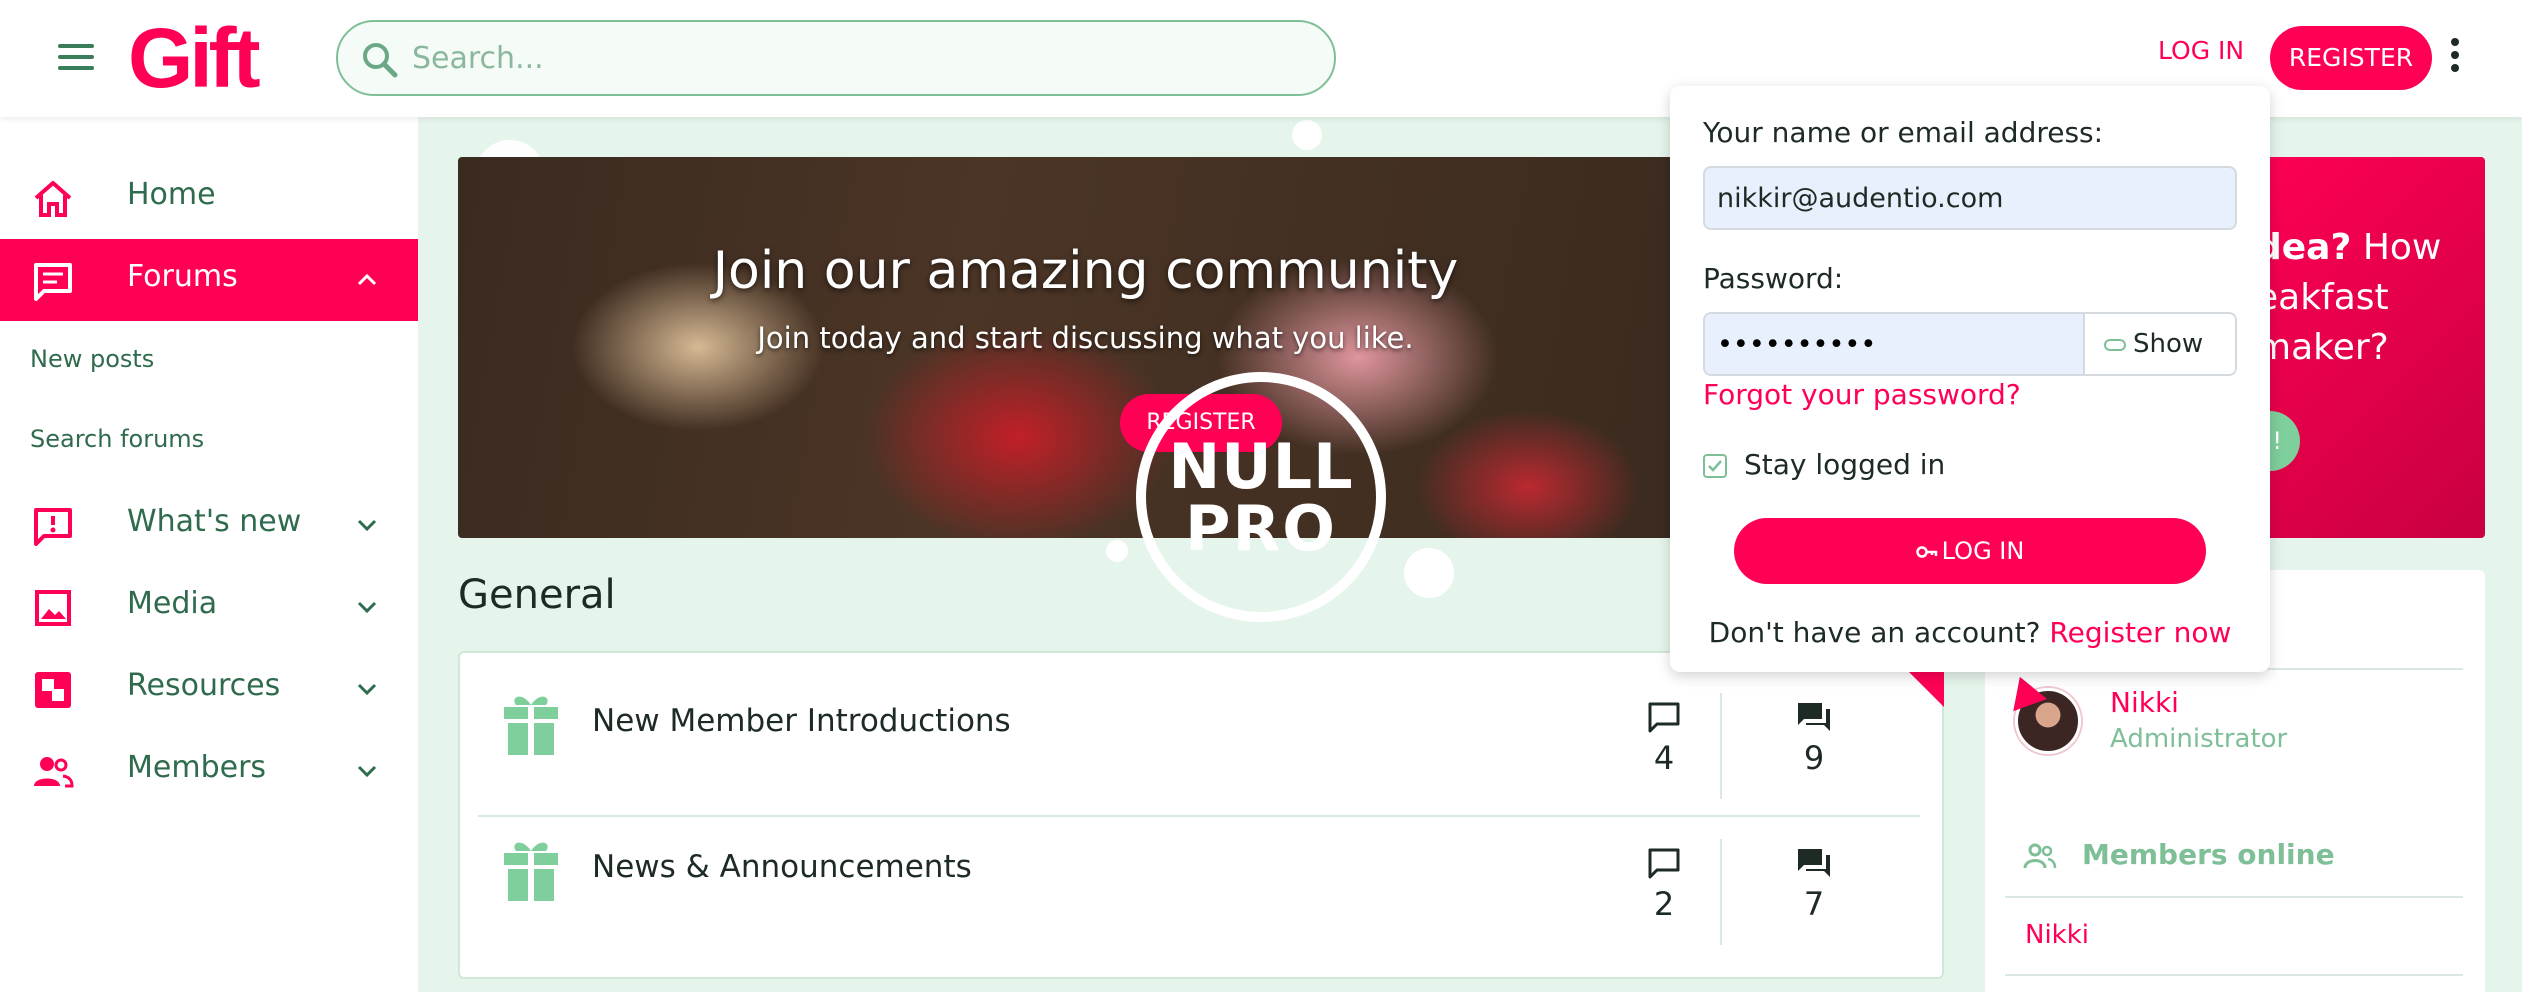  I want to click on sidebar-sub-new-posts: New posts, so click(92, 359).